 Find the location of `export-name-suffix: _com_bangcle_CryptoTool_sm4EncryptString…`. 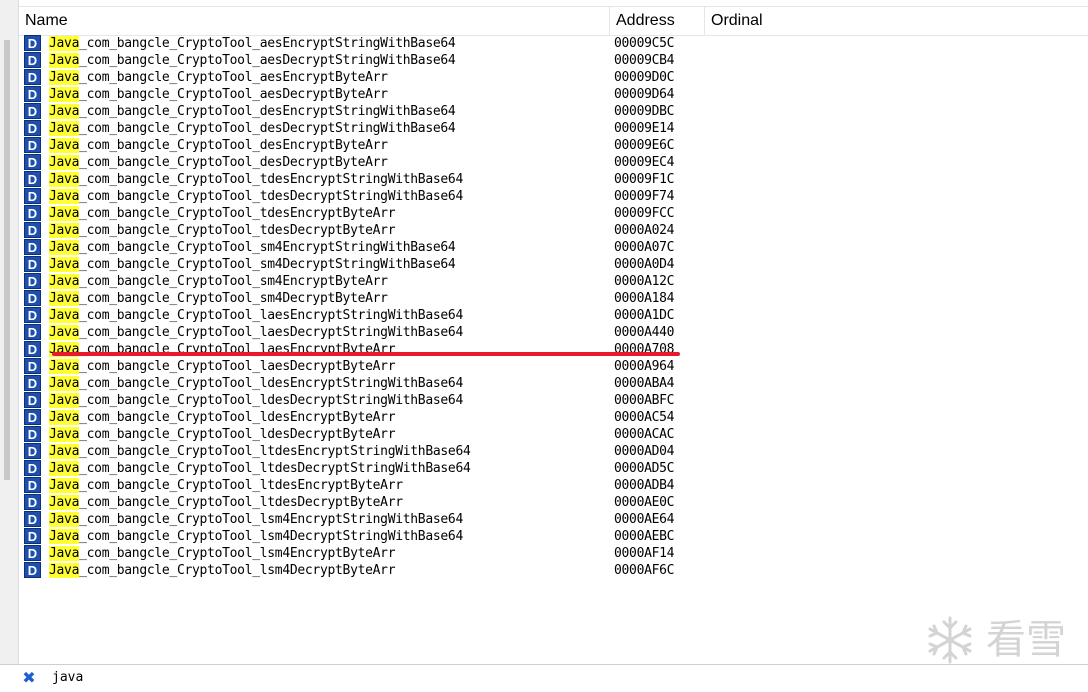

export-name-suffix: _com_bangcle_CryptoTool_sm4EncryptString… is located at coordinates (267, 247).